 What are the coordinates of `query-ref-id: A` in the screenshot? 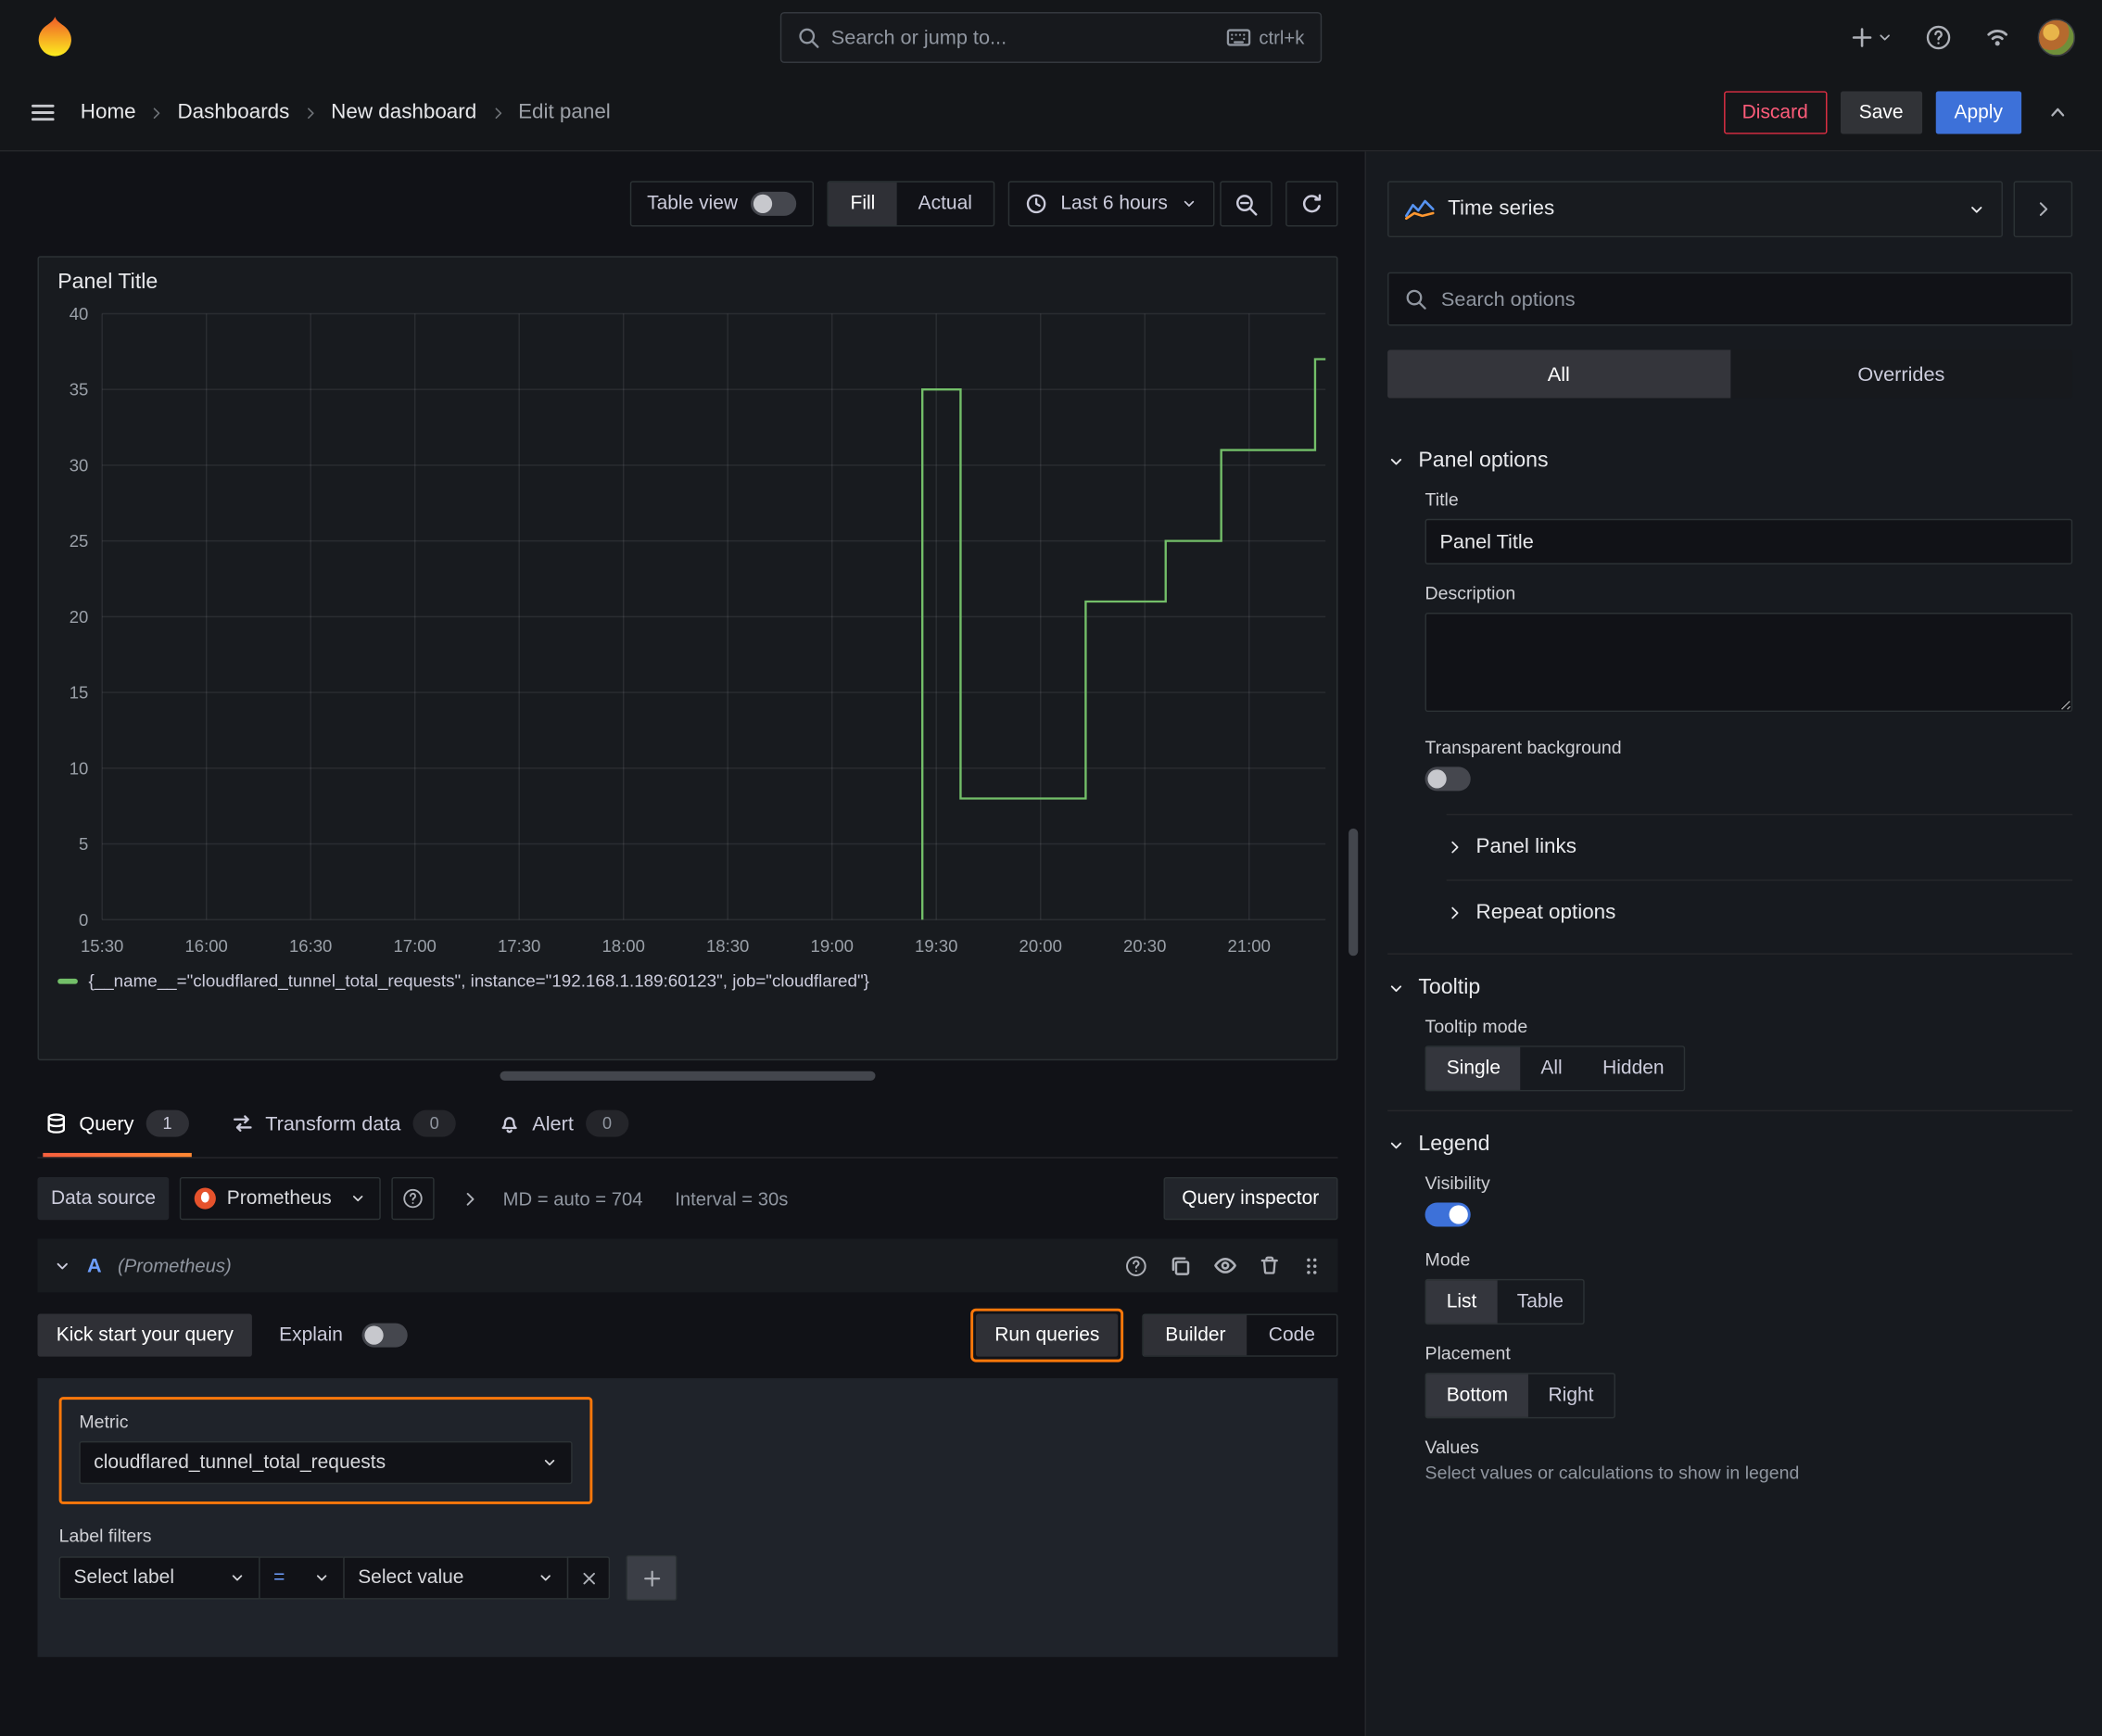 It's located at (94, 1265).